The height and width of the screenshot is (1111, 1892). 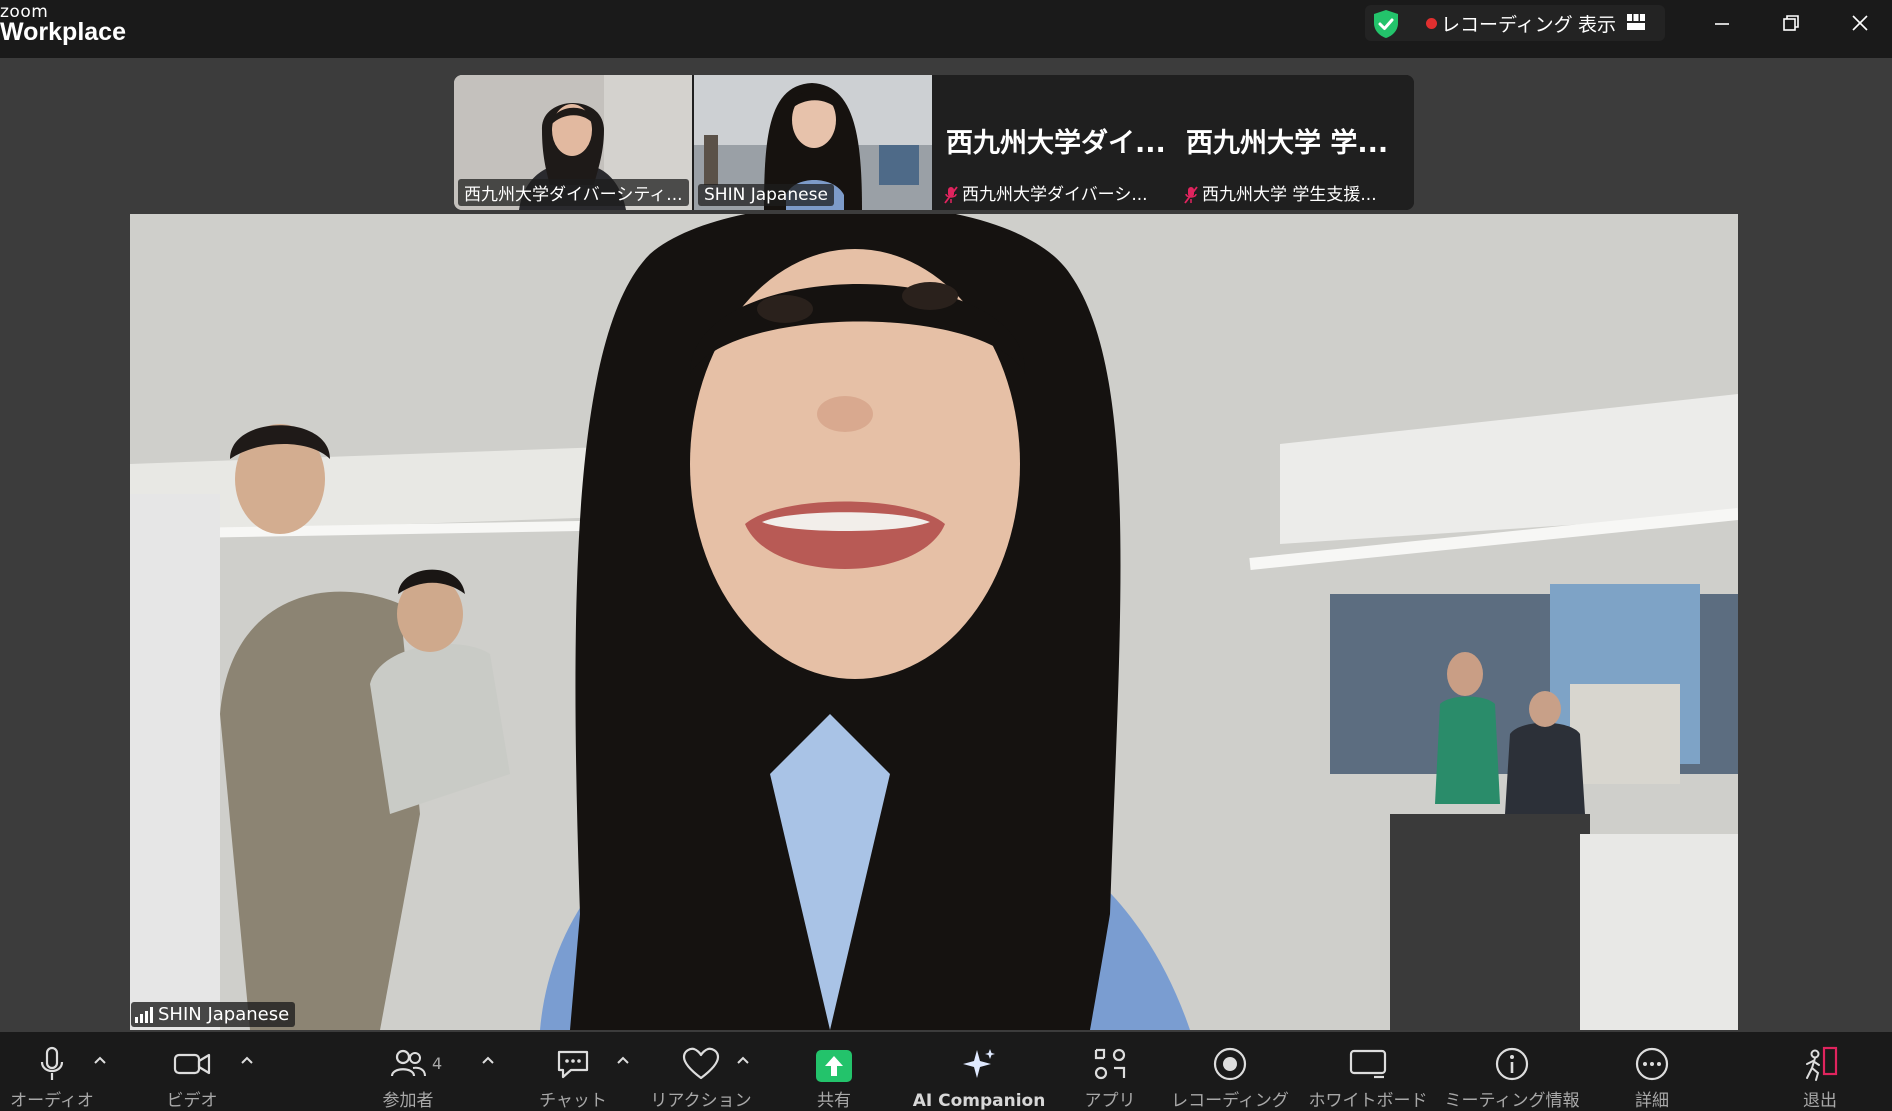 What do you see at coordinates (1512, 1101) in the screenshot?
I see `meeting-info-label: ミーティング情報` at bounding box center [1512, 1101].